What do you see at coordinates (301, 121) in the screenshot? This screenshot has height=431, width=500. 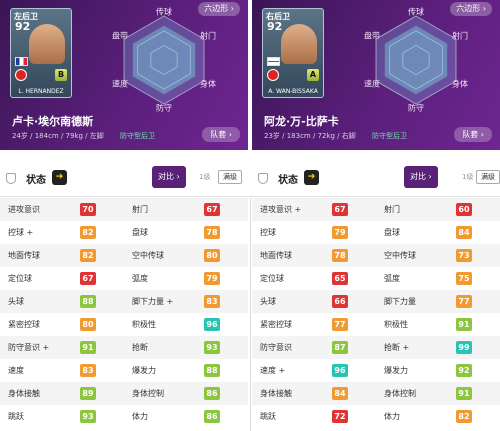 I see `player-name: 阿龙·万-比萨卡` at bounding box center [301, 121].